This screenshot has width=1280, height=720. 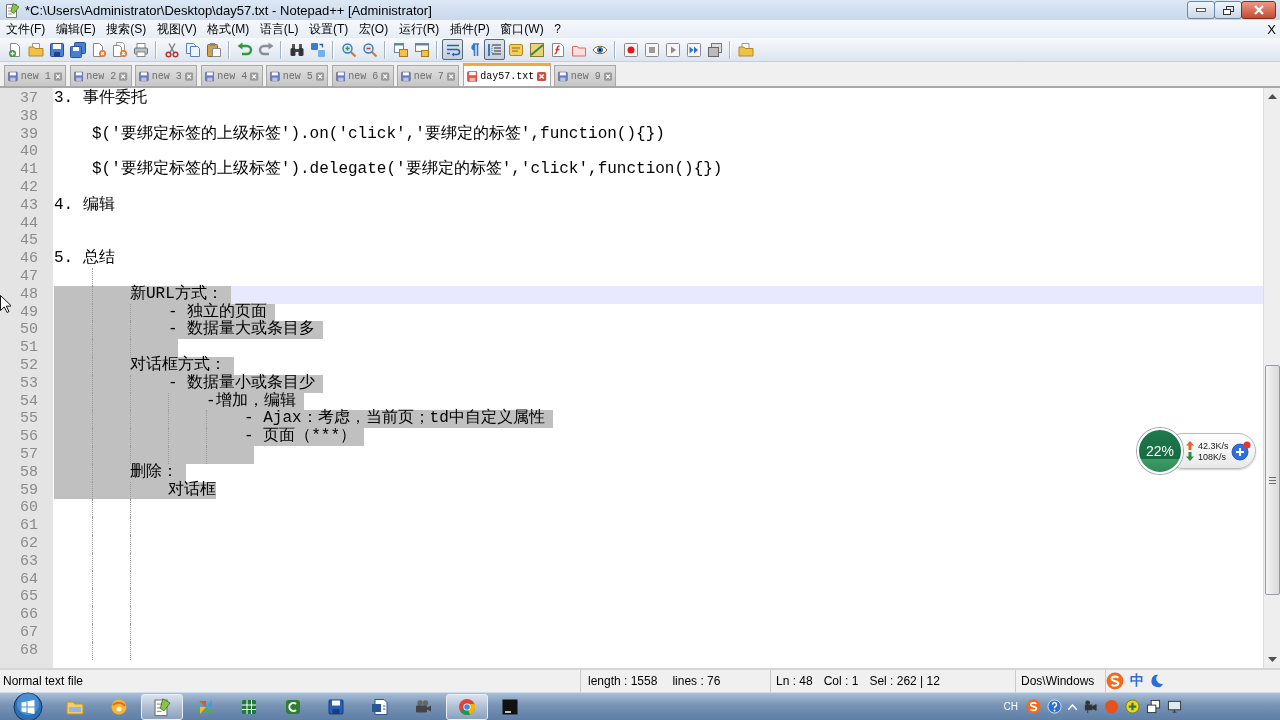 What do you see at coordinates (419, 29) in the screenshot?
I see `menu-item: 运行(R)` at bounding box center [419, 29].